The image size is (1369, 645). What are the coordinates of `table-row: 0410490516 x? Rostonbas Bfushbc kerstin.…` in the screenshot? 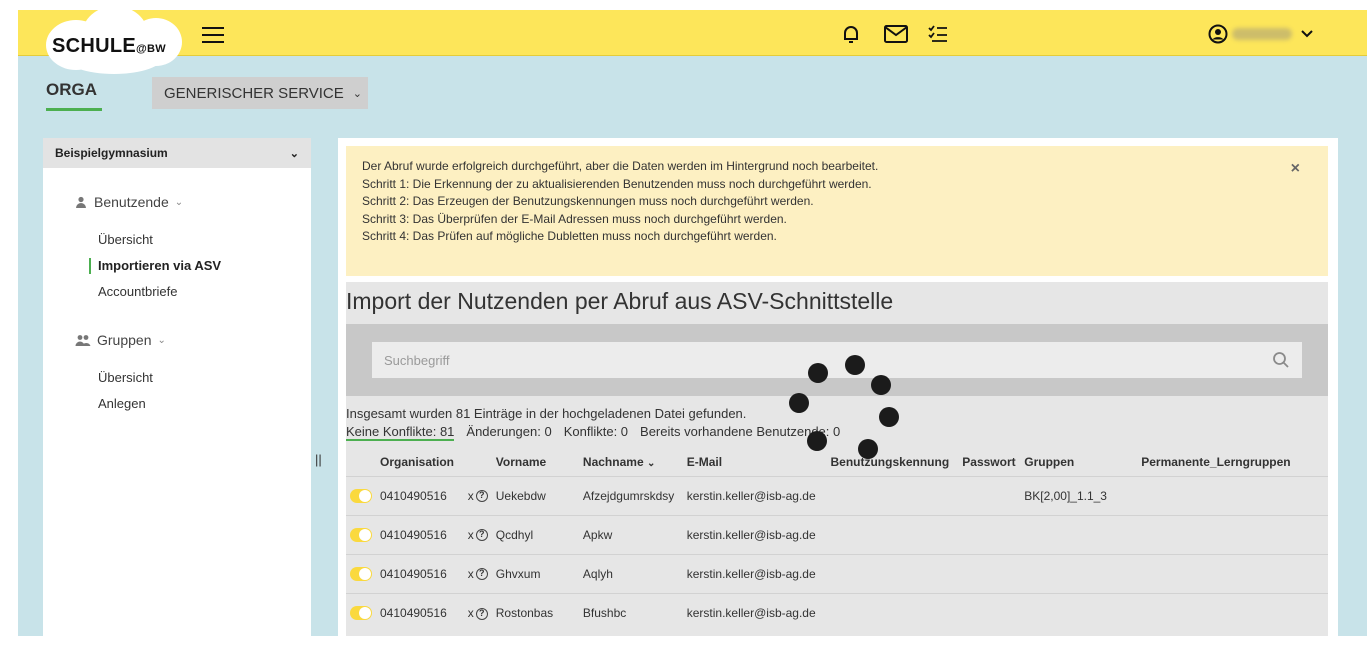 It's located at (837, 612).